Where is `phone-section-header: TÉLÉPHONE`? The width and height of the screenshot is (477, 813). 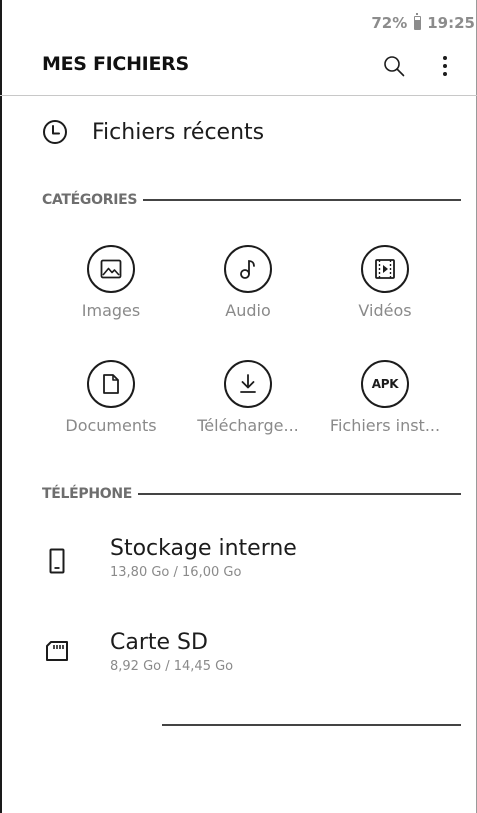
phone-section-header: TÉLÉPHONE is located at coordinates (251, 494).